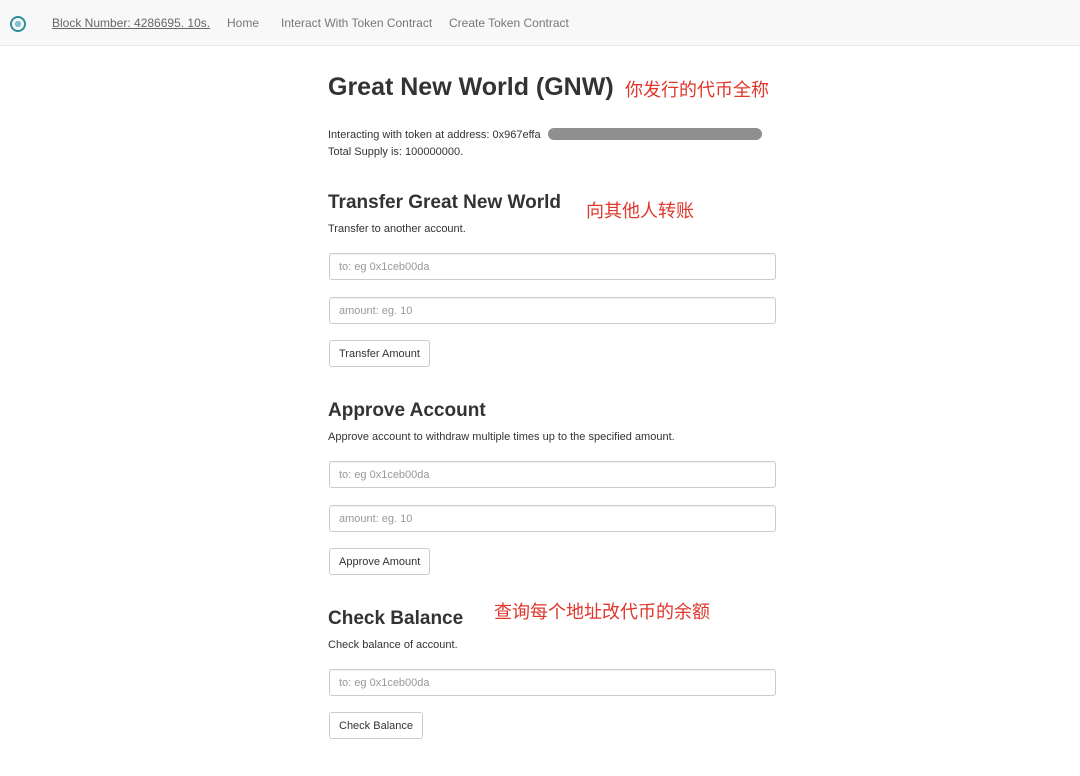 The image size is (1080, 776). Describe the element at coordinates (131, 23) in the screenshot. I see `nav-block-number: Block Number: 4286695. 10s.` at that location.